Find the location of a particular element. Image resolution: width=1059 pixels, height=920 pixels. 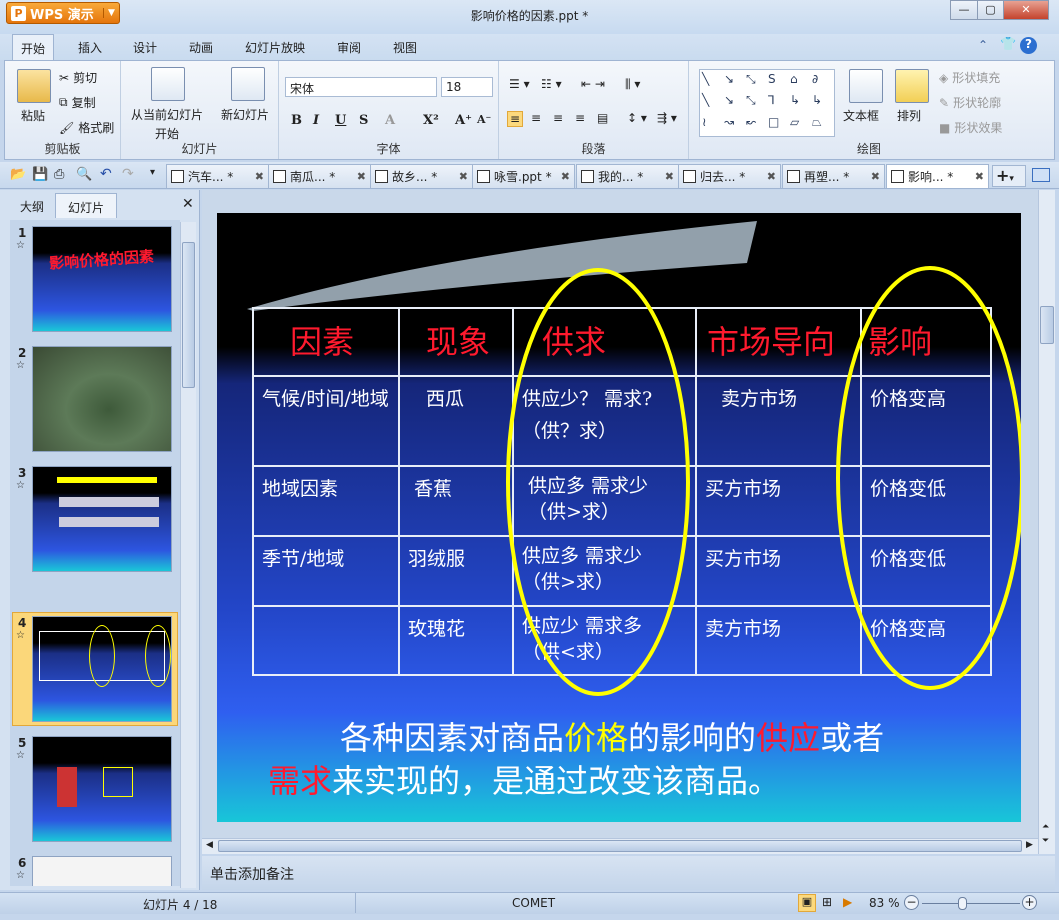

undo-icon: ↶ is located at coordinates (106, 174).